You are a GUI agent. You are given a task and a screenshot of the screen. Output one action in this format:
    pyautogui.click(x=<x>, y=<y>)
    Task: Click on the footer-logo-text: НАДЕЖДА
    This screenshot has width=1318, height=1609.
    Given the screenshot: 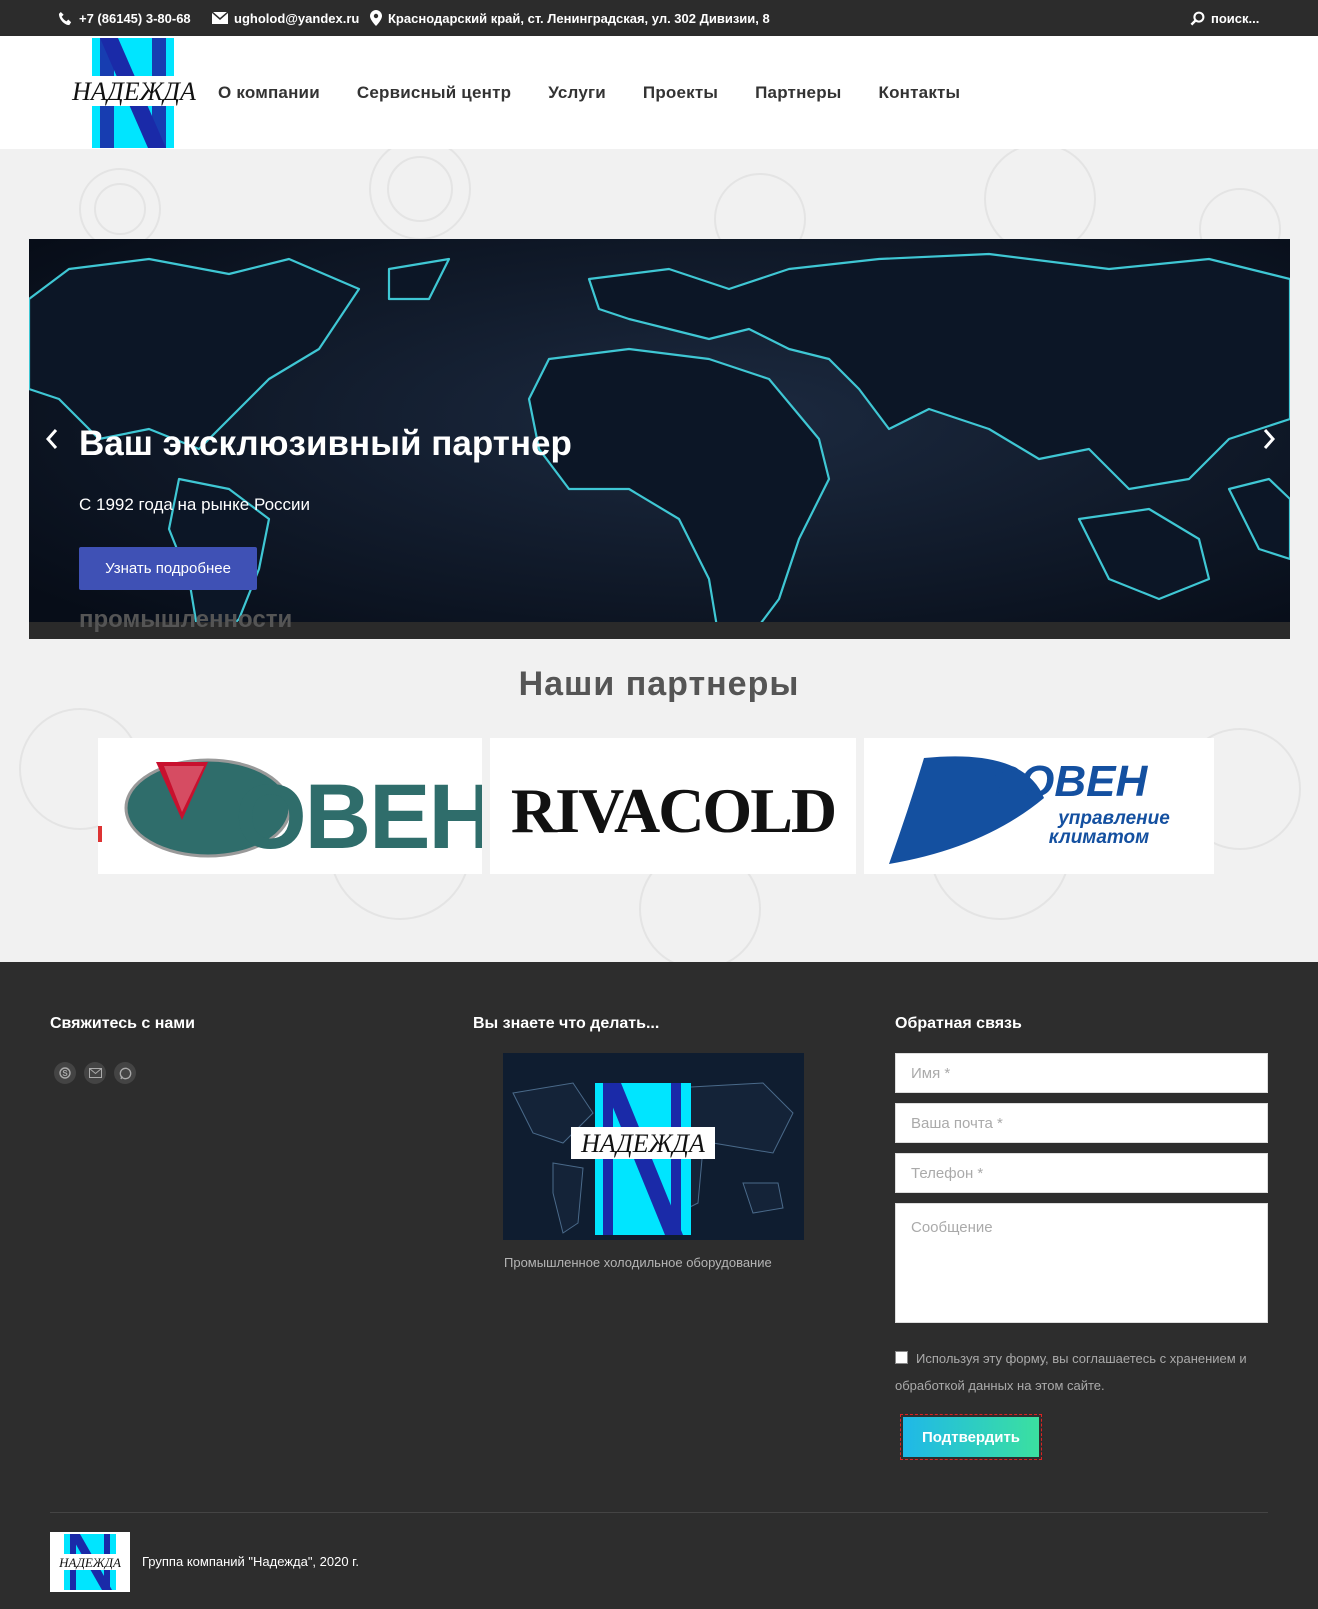 What is the action you would take?
    pyautogui.click(x=89, y=1562)
    